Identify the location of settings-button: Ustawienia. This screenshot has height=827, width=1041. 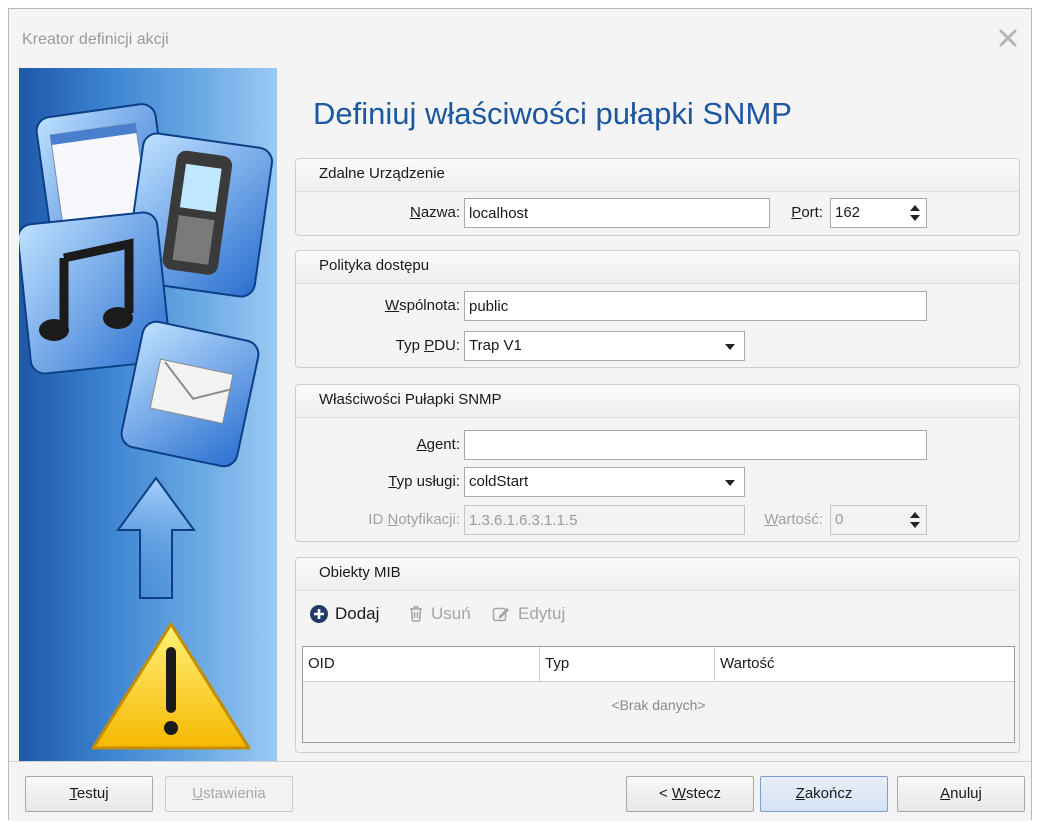
(229, 794).